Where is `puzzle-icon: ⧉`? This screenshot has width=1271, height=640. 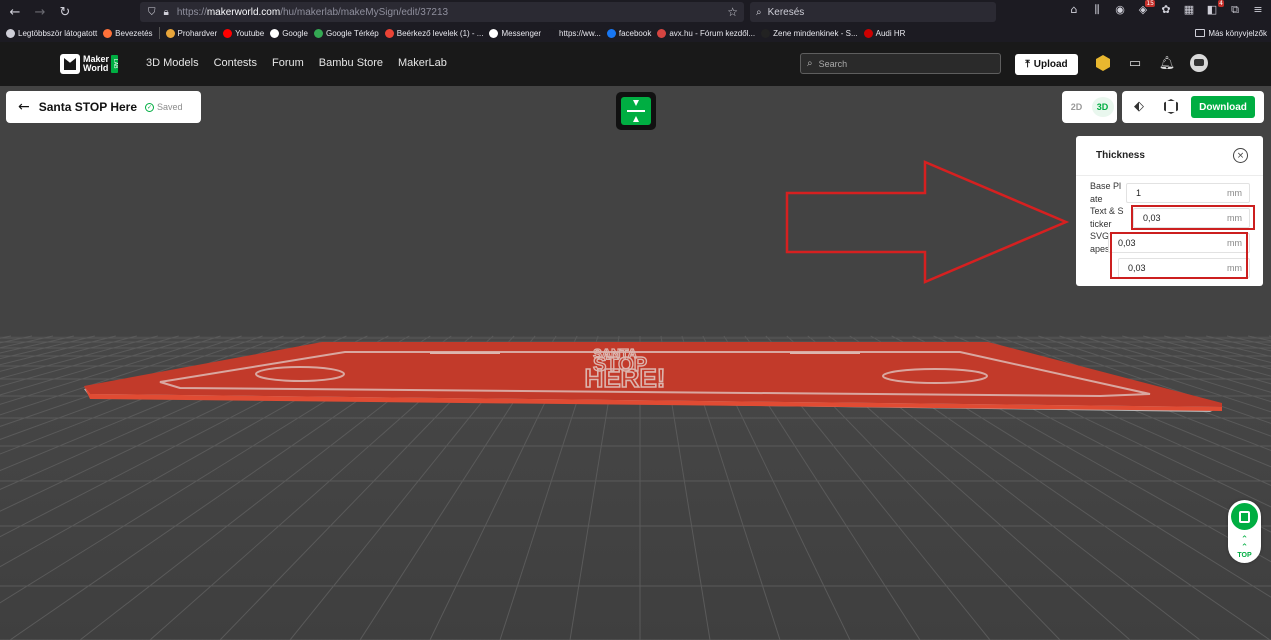
puzzle-icon: ⧉ is located at coordinates (1235, 11).